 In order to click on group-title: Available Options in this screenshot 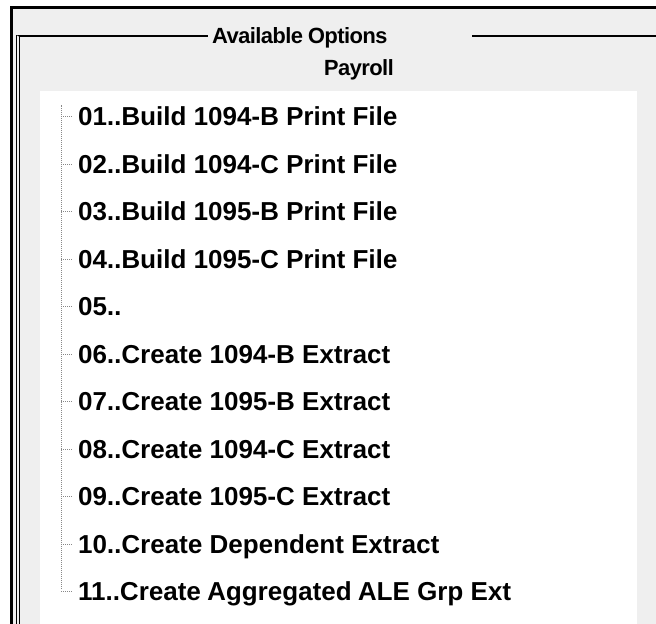, I will do `click(299, 36)`.